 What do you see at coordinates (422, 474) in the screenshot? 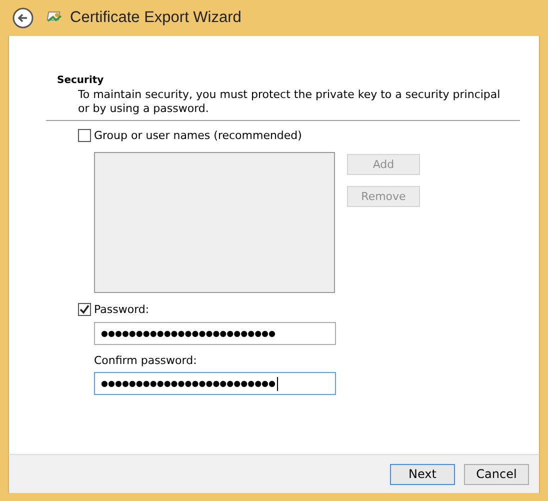
I see `footer-button: Next` at bounding box center [422, 474].